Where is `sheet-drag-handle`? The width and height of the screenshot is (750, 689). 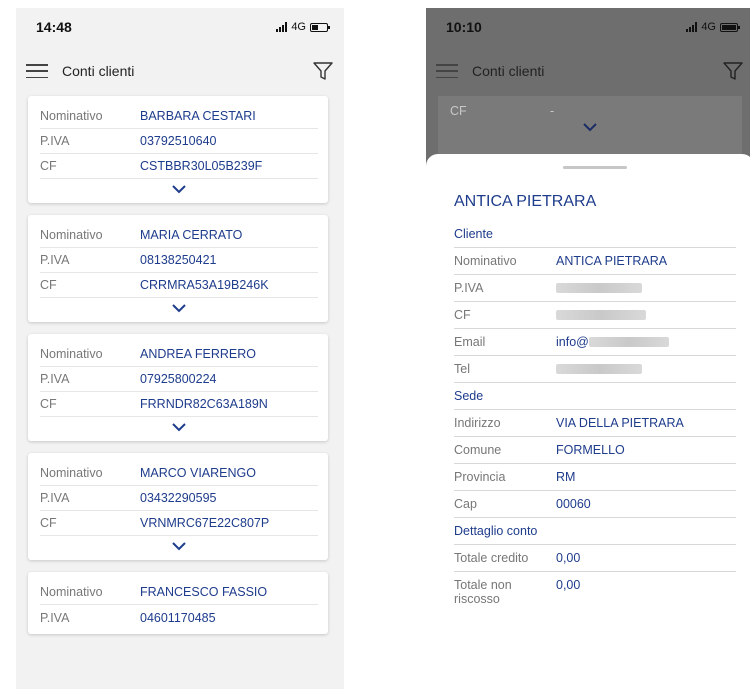
sheet-drag-handle is located at coordinates (595, 167).